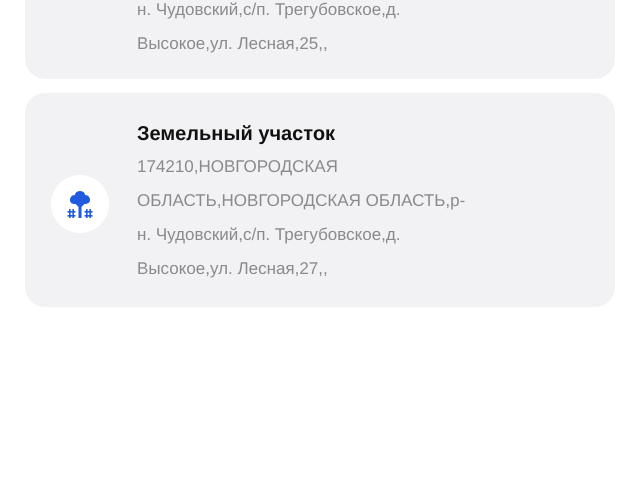  Describe the element at coordinates (236, 134) in the screenshot. I see `card-title: Земельный участок` at that location.